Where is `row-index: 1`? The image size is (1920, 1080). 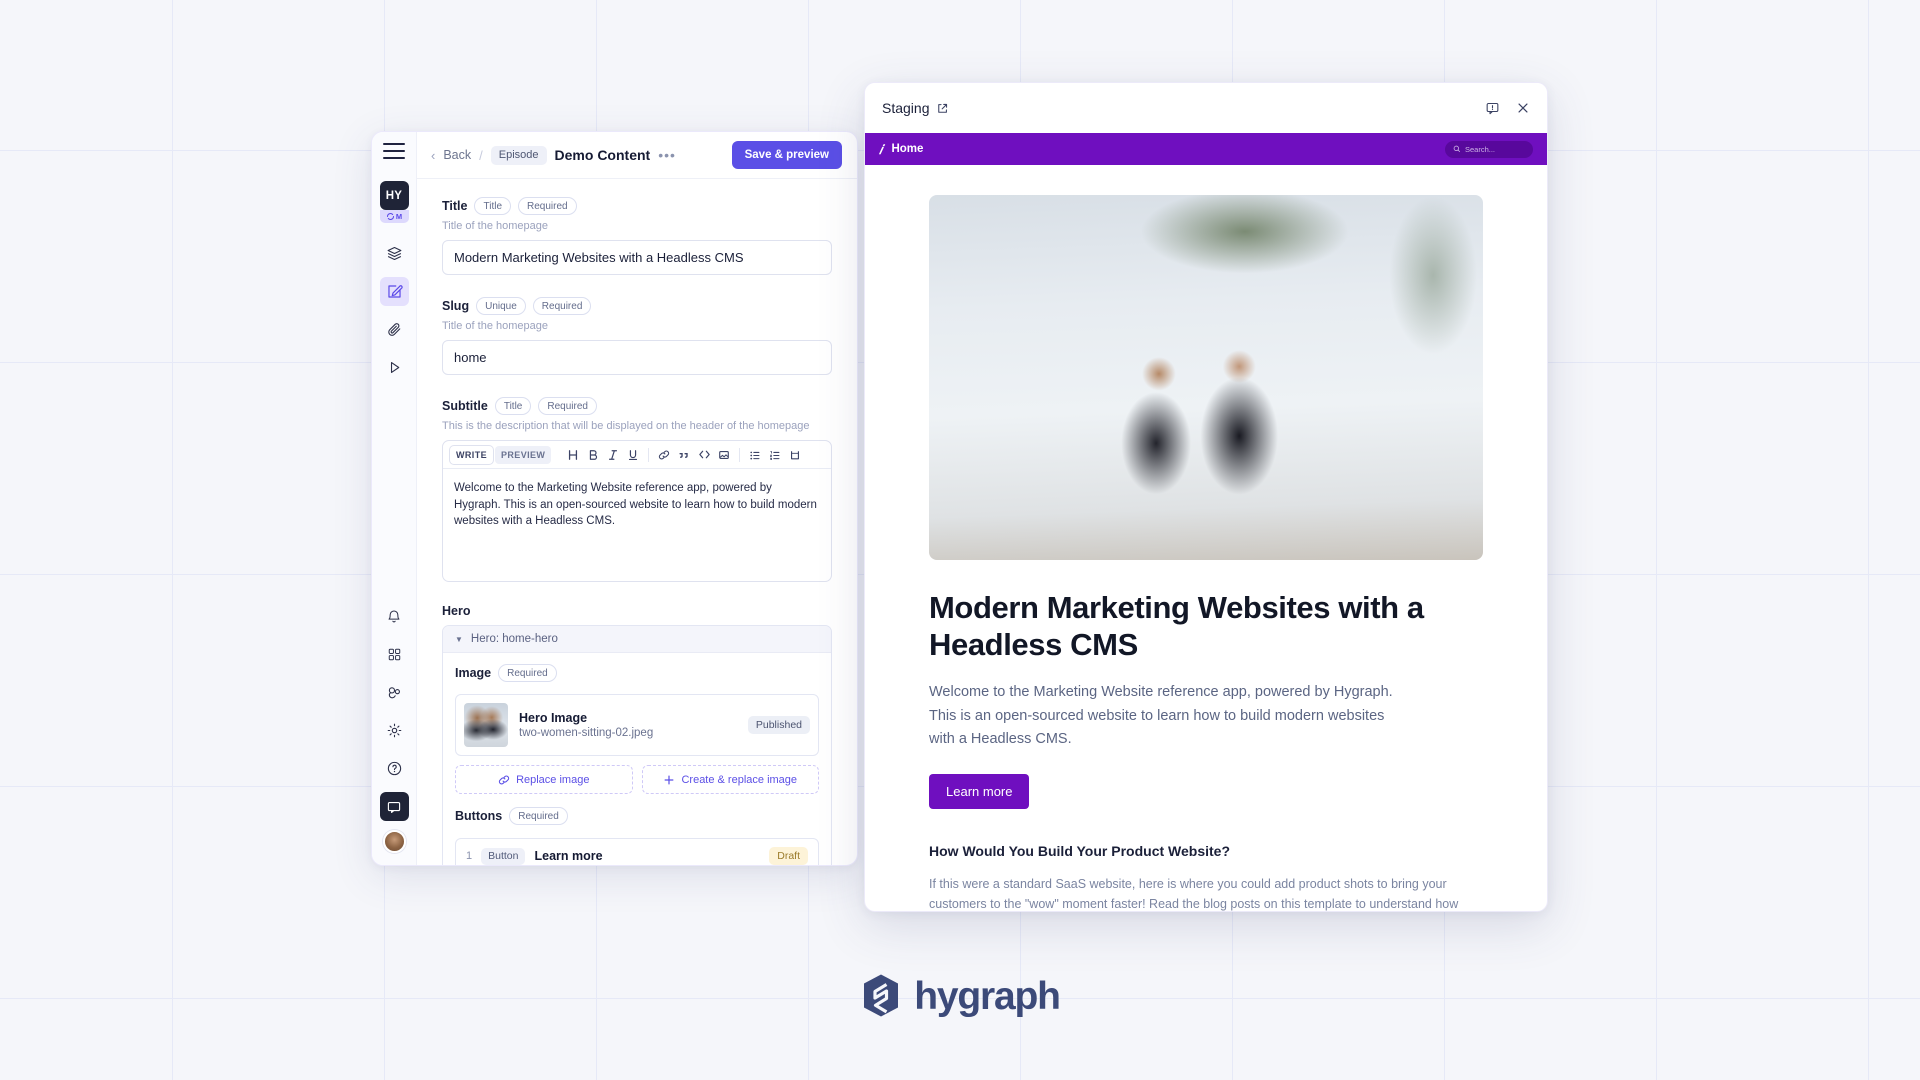
row-index: 1 is located at coordinates (469, 856).